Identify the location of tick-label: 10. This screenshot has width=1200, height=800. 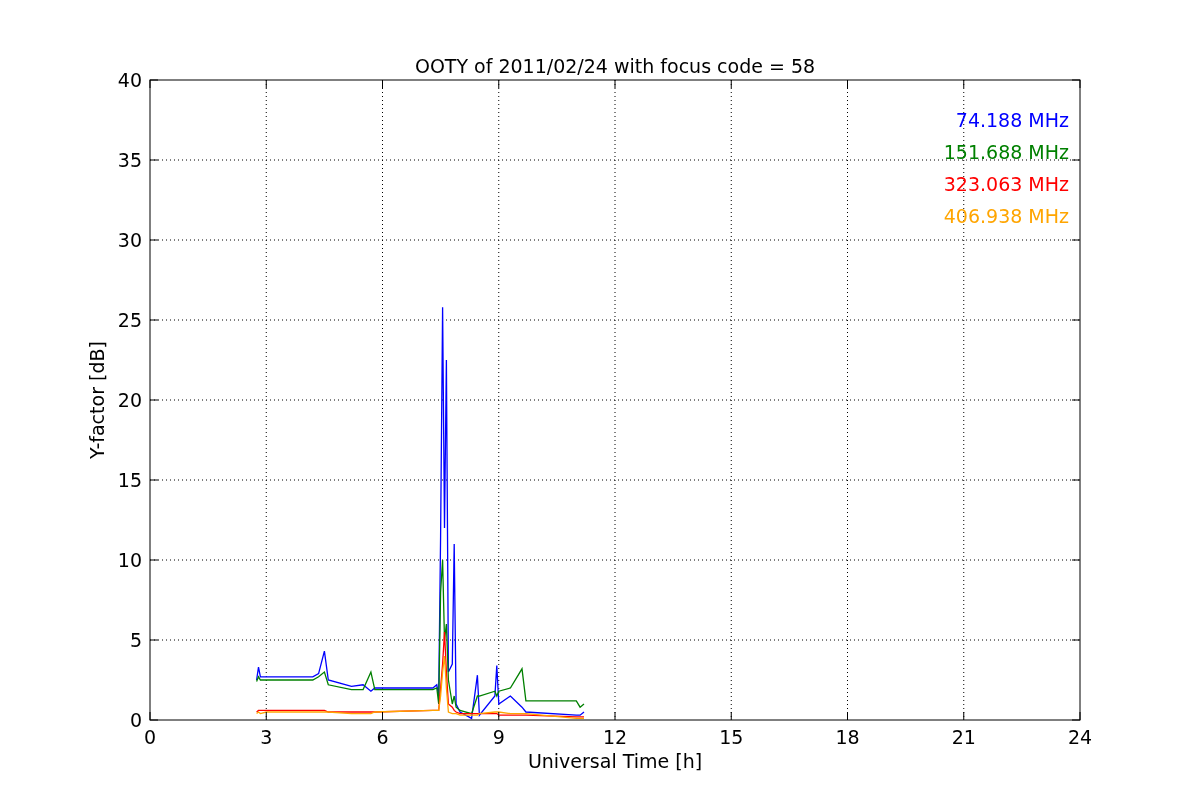
(129, 560).